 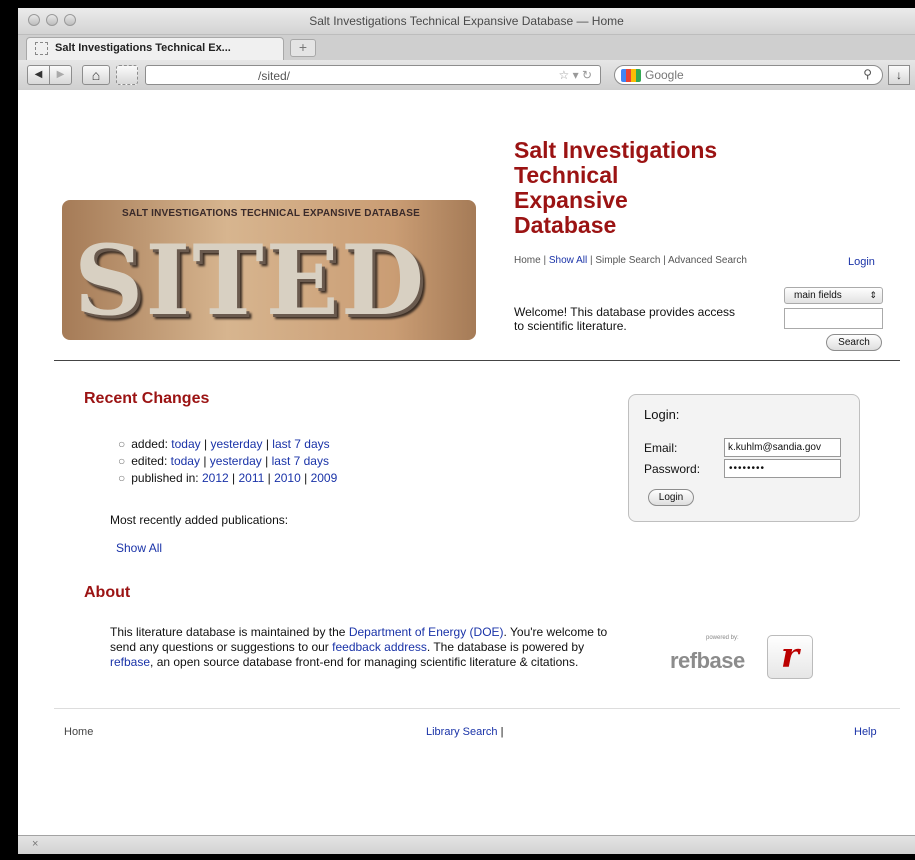 What do you see at coordinates (185, 444) in the screenshot?
I see `added-today-link: today` at bounding box center [185, 444].